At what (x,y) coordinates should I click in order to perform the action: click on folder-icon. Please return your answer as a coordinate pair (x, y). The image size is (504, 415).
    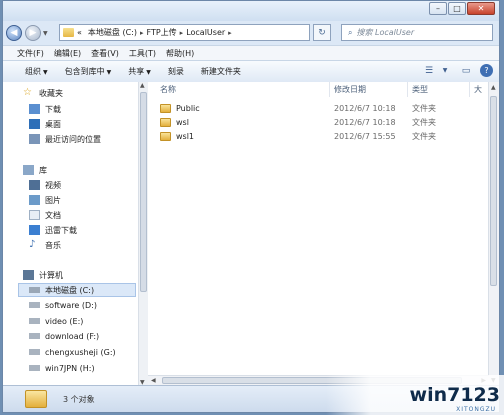
    Looking at the image, I should click on (165, 108).